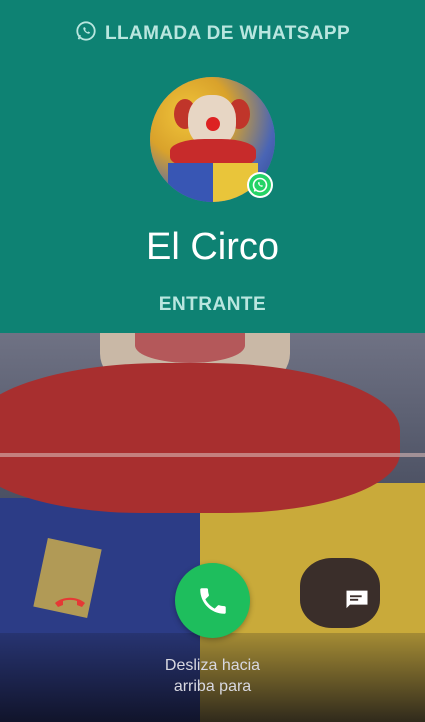 Image resolution: width=425 pixels, height=722 pixels. I want to click on contact-name: El Circo, so click(212, 247).